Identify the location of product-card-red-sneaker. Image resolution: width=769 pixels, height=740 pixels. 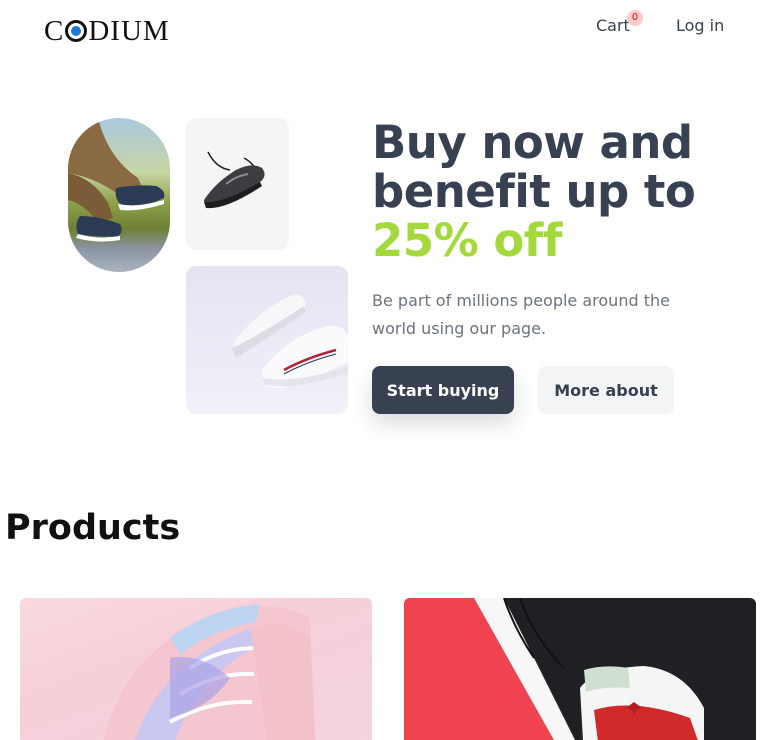
(580, 669).